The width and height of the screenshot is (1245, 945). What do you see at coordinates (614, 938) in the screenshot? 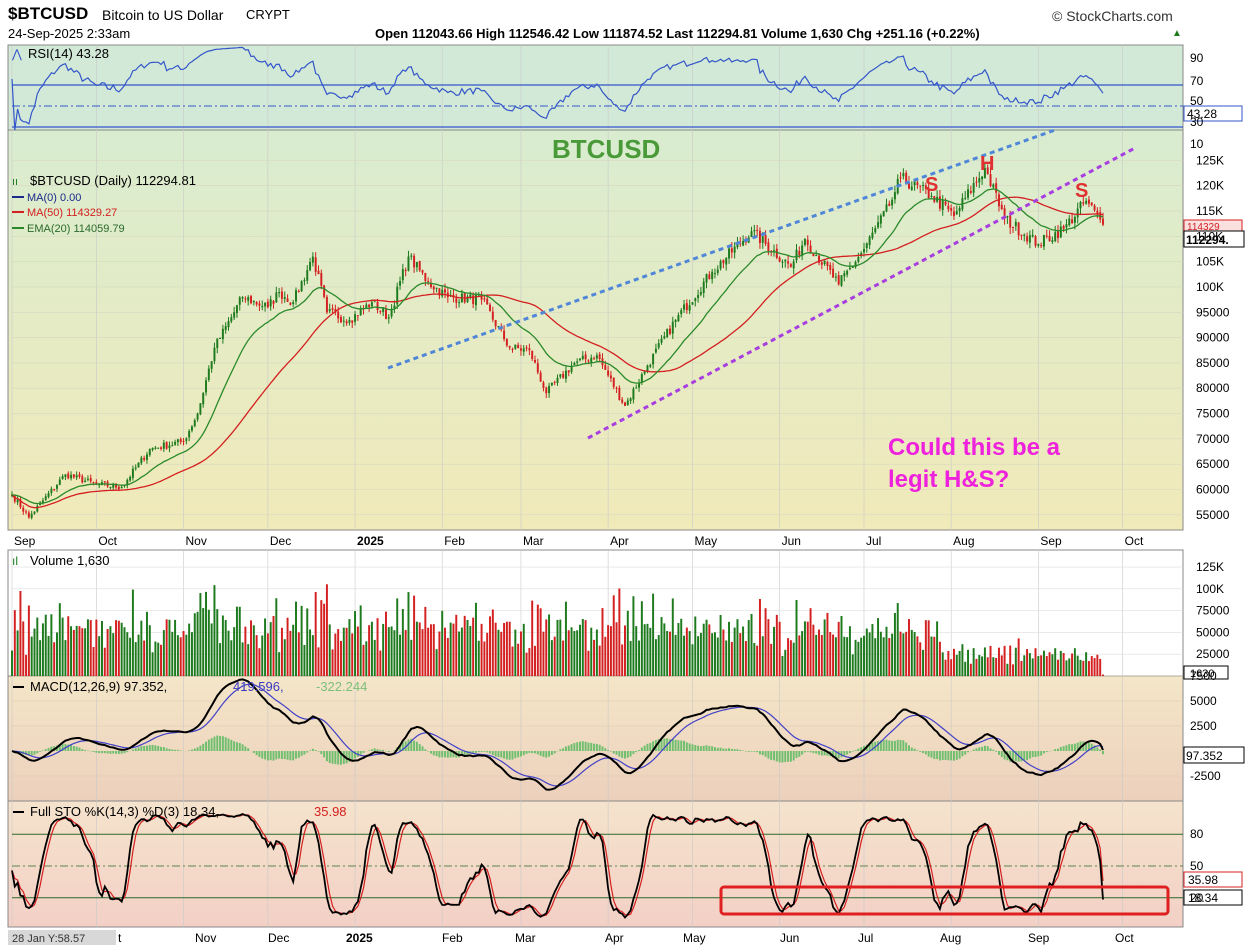
I see `x-tick-label-bottom: Apr` at bounding box center [614, 938].